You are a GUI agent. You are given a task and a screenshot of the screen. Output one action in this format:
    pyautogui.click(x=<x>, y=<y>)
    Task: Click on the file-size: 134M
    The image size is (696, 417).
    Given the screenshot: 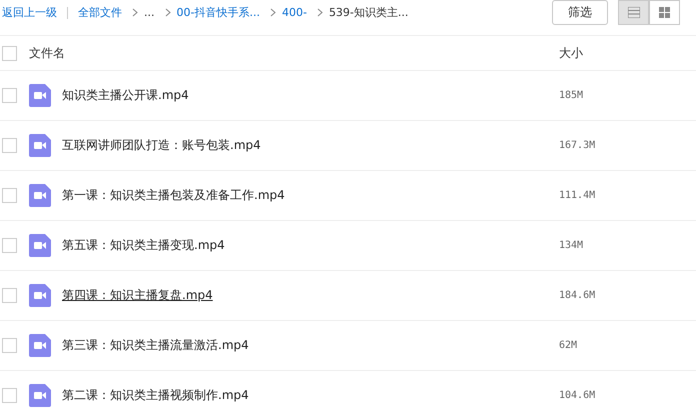 What is the action you would take?
    pyautogui.click(x=571, y=245)
    